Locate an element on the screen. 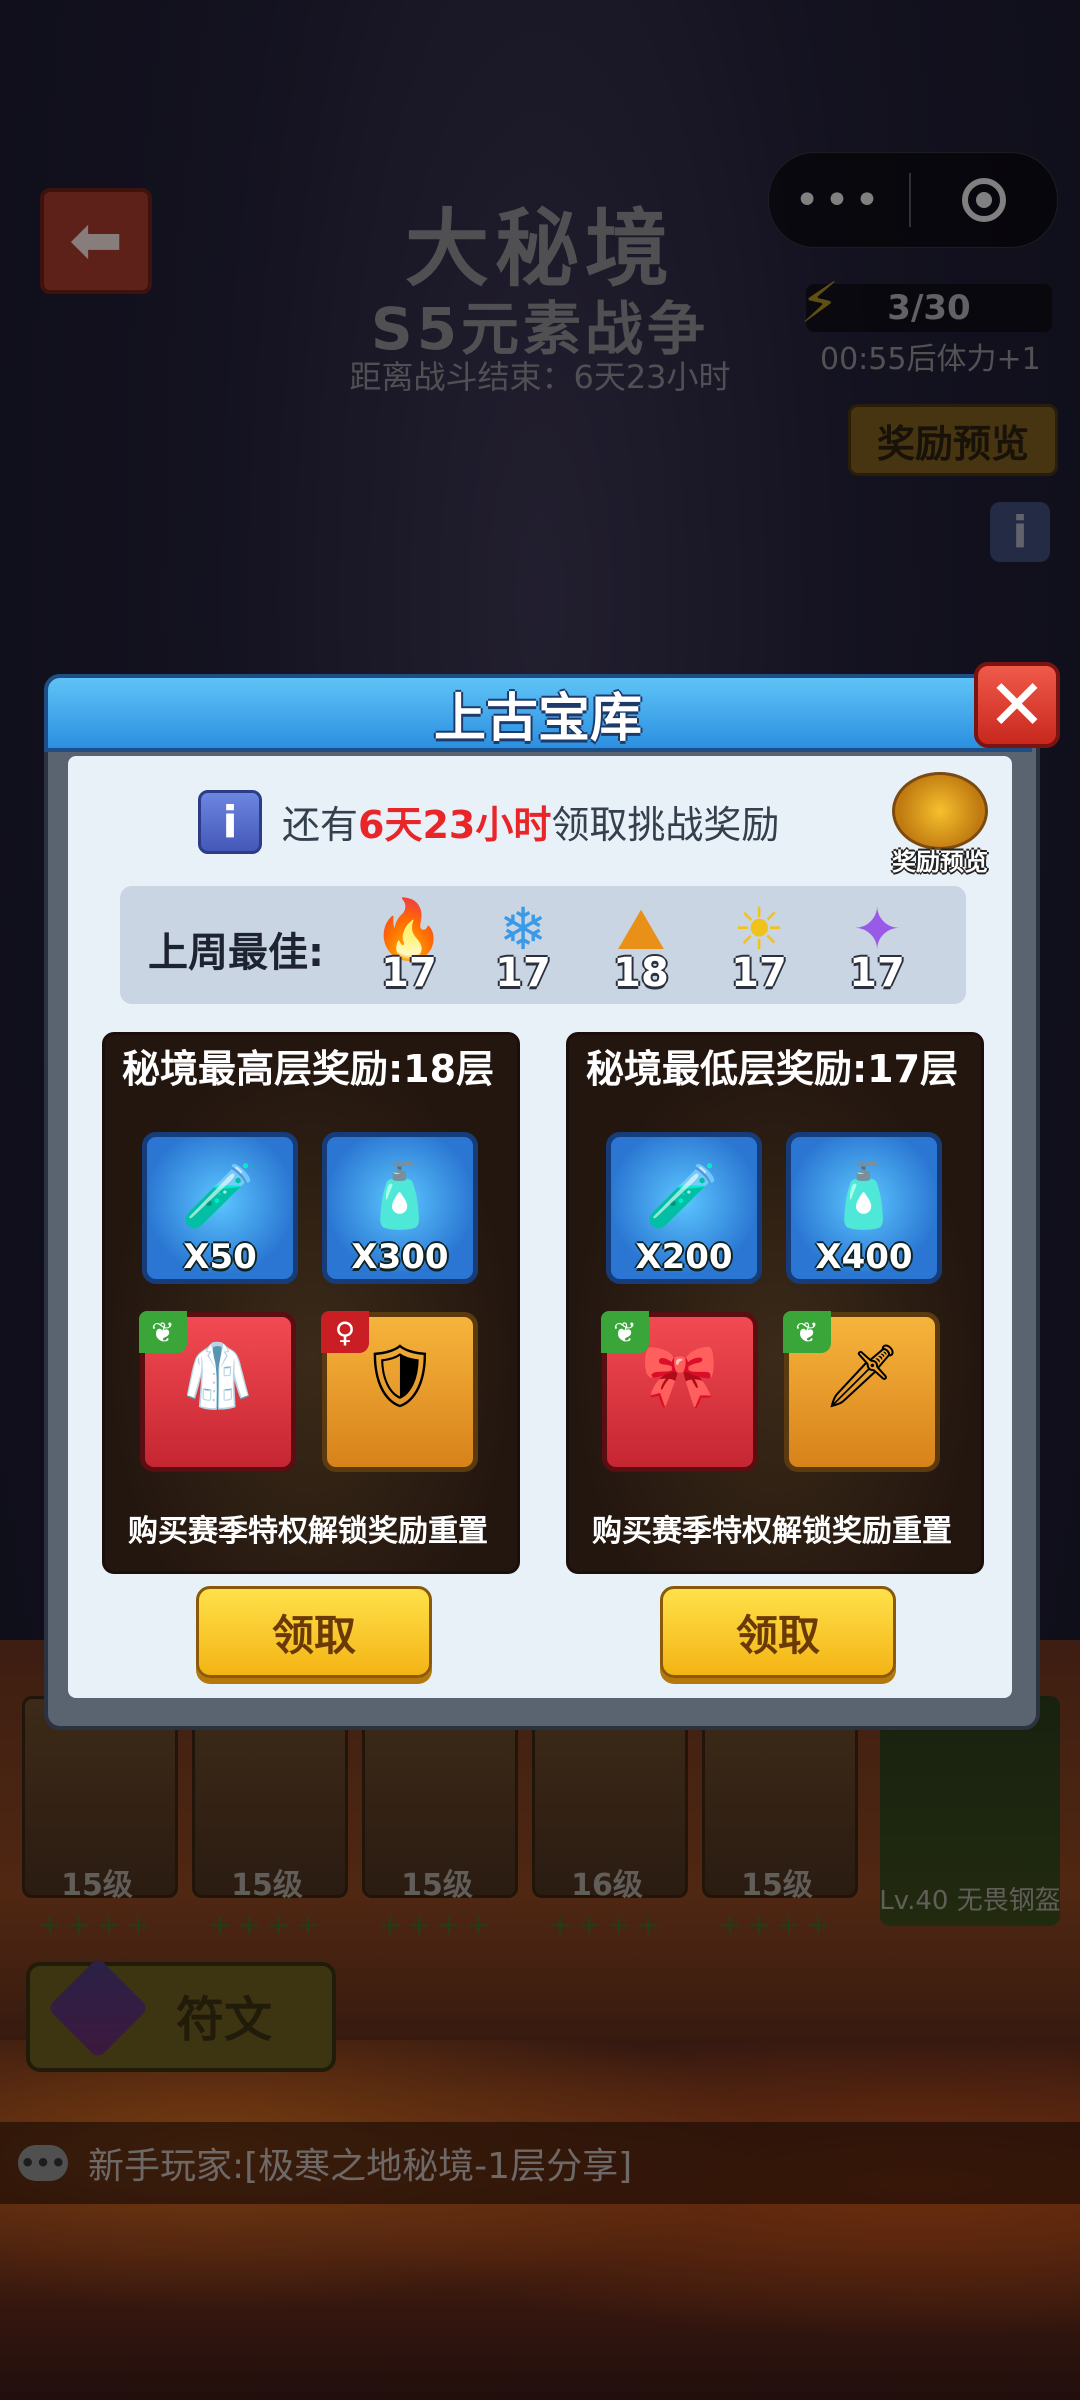 The height and width of the screenshot is (2400, 1080). lowest-floor-reward-panel is located at coordinates (775, 1303).